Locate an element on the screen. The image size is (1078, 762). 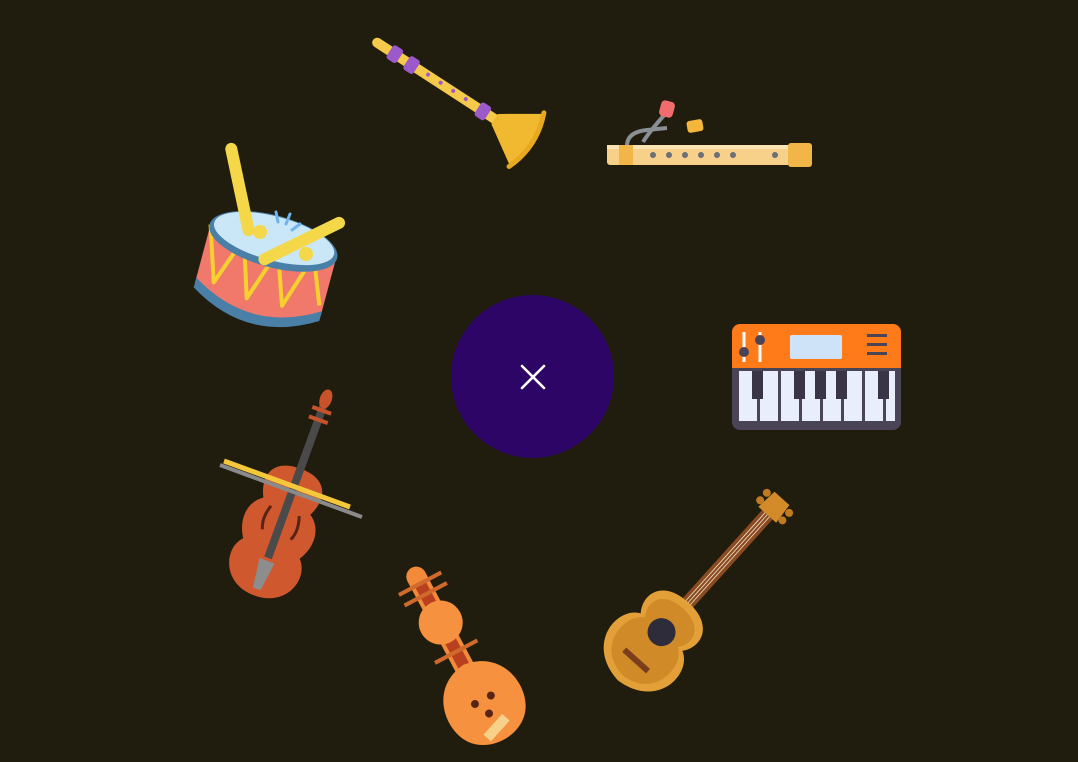
instrument-flute is located at coordinates (710, 135).